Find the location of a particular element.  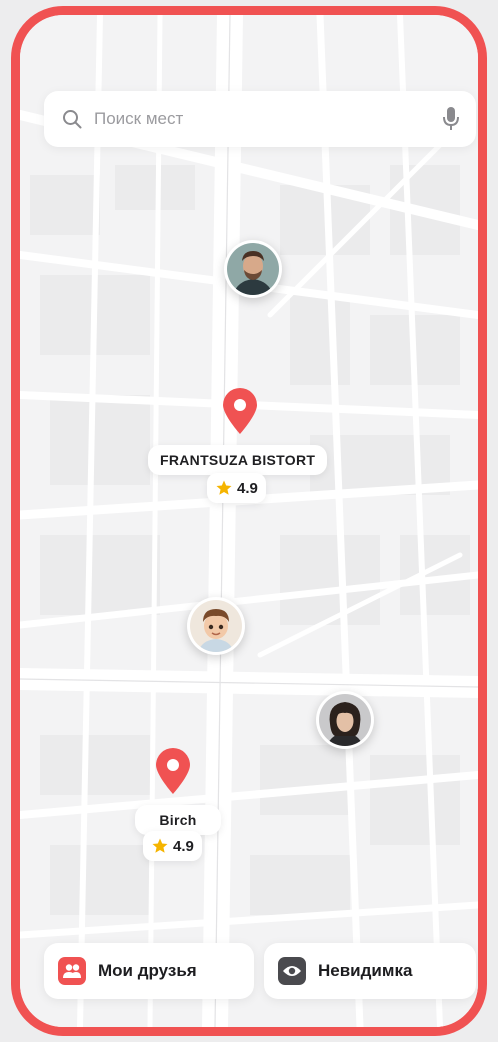

friends-icon is located at coordinates (72, 971).